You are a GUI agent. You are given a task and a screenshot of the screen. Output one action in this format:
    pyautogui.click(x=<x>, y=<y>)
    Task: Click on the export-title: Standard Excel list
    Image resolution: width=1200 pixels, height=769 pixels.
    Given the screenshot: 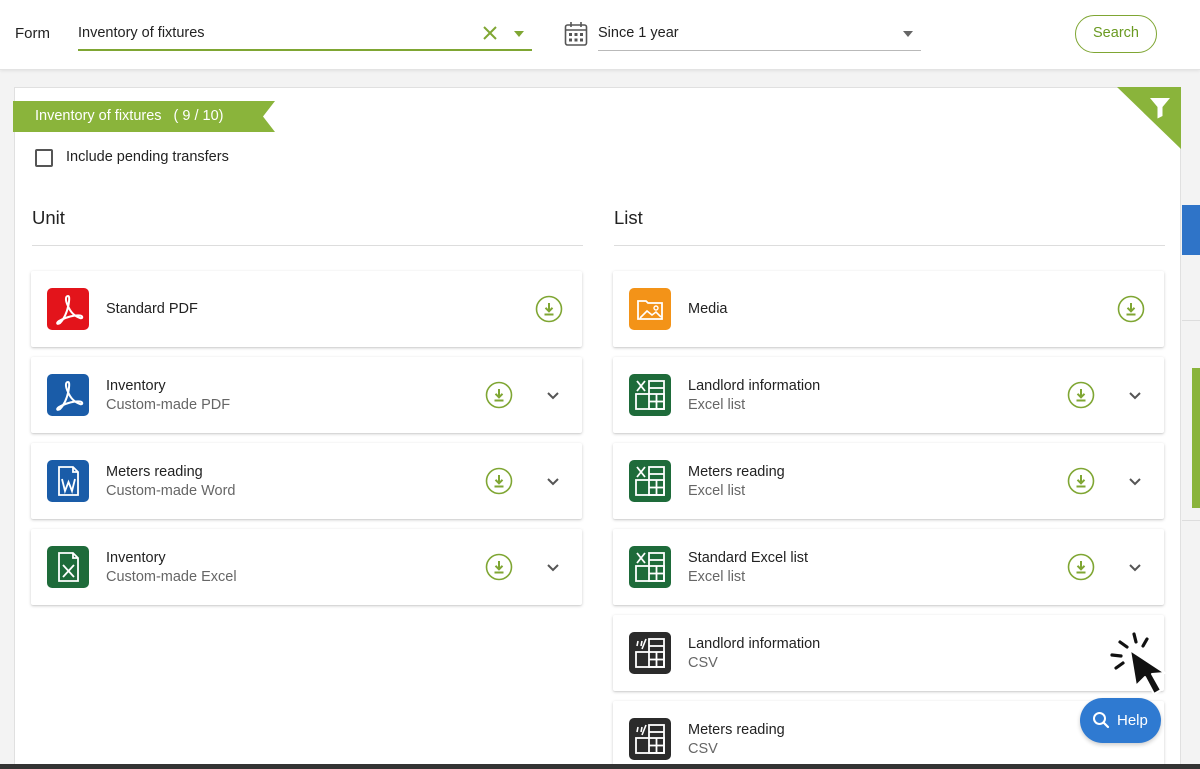 What is the action you would take?
    pyautogui.click(x=748, y=558)
    